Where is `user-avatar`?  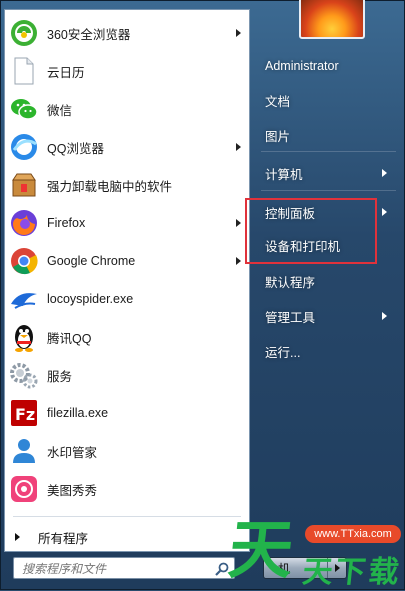
user-avatar is located at coordinates (332, 19).